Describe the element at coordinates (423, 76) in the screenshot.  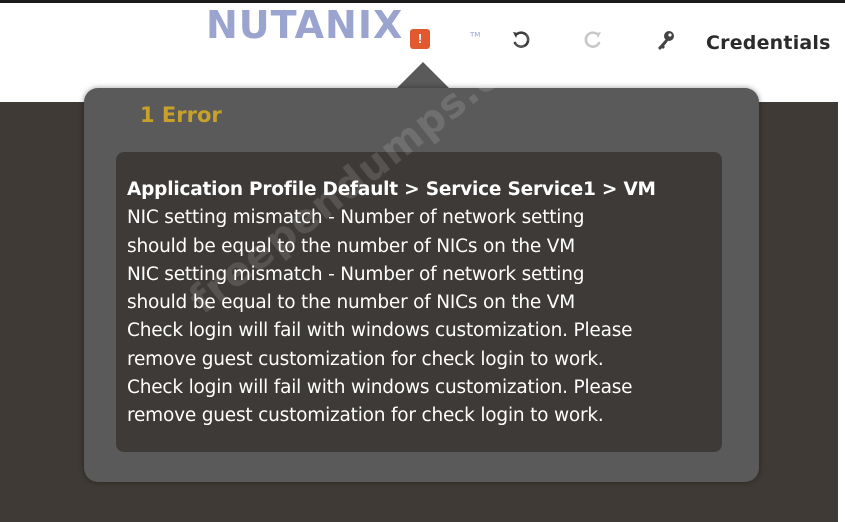
I see `popover-caret` at that location.